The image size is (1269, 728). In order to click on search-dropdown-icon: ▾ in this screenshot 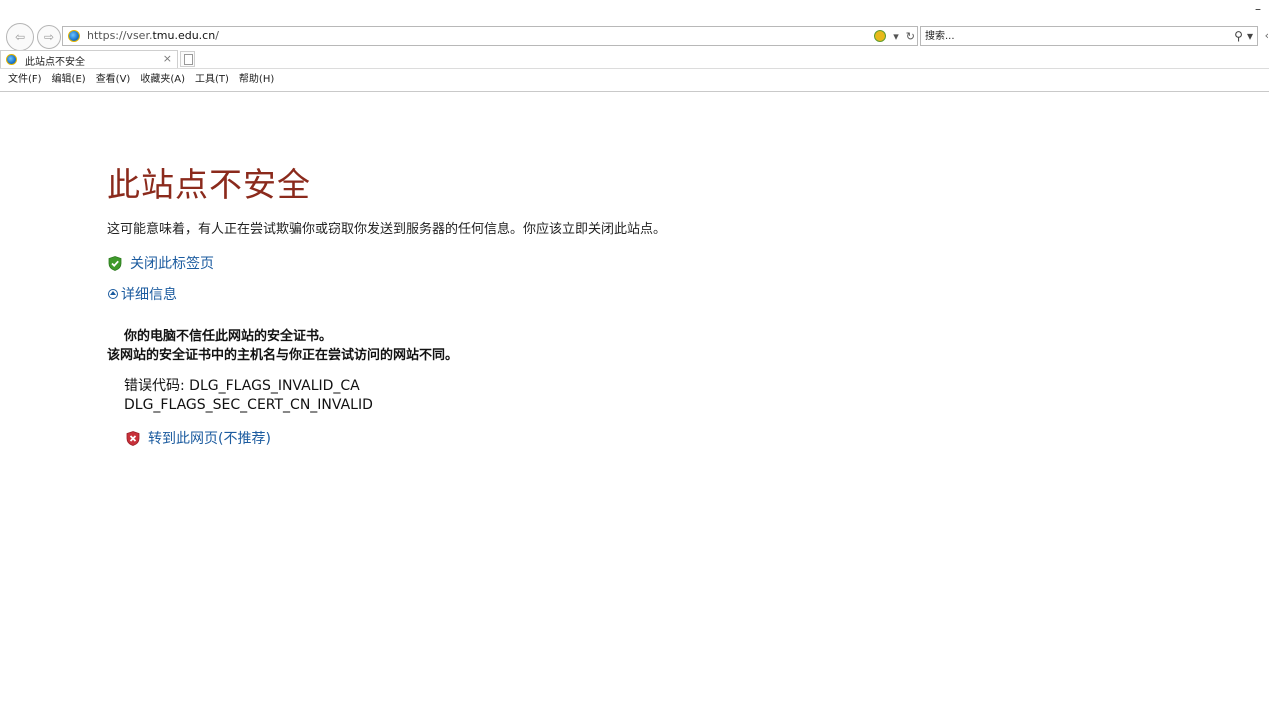, I will do `click(1250, 36)`.